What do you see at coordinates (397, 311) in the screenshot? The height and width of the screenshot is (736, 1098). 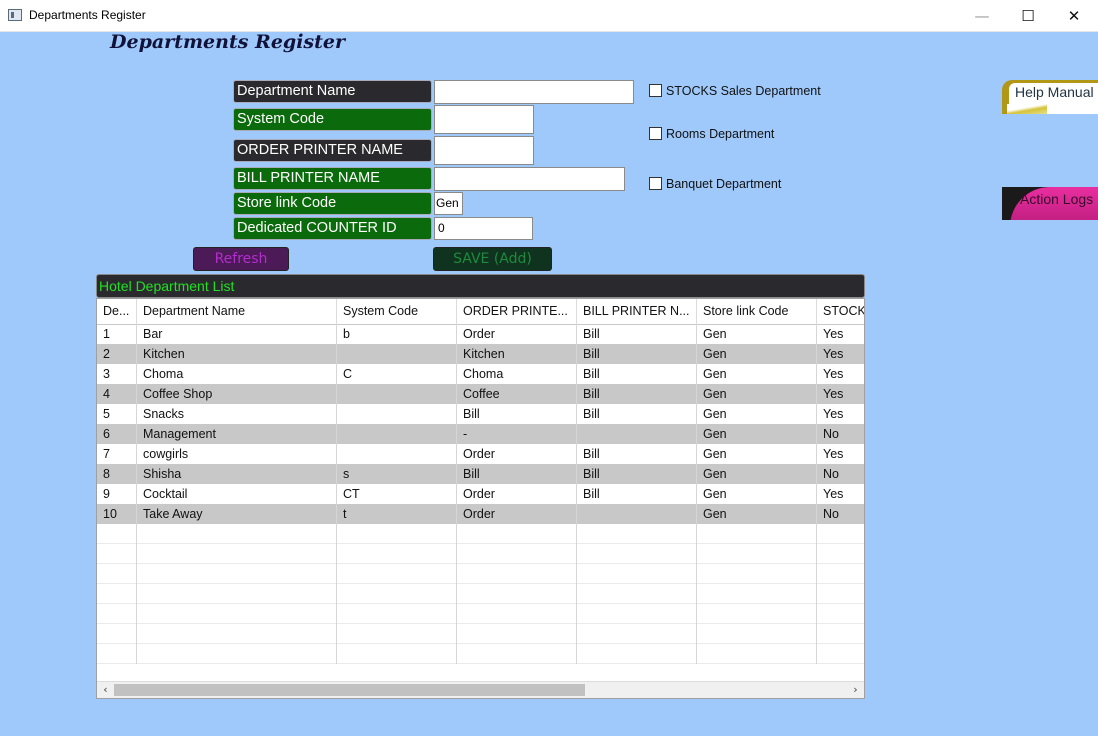 I see `column-header-system-code: System Code` at bounding box center [397, 311].